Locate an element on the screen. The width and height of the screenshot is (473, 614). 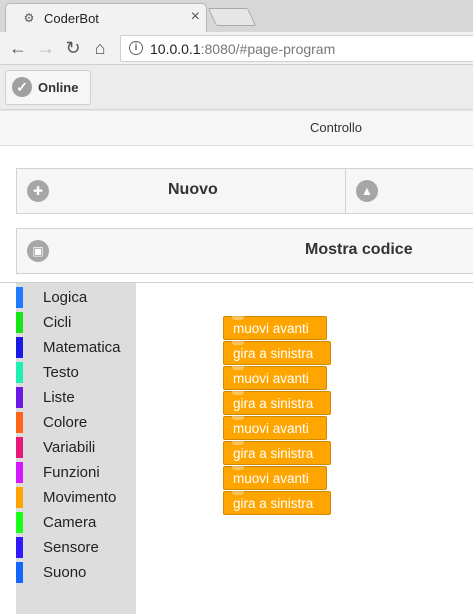
tab-controllo: Controllo is located at coordinates (336, 127).